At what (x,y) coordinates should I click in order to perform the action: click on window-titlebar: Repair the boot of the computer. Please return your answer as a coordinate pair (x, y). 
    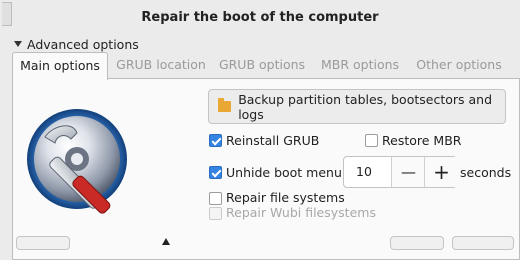
    Looking at the image, I should click on (260, 17).